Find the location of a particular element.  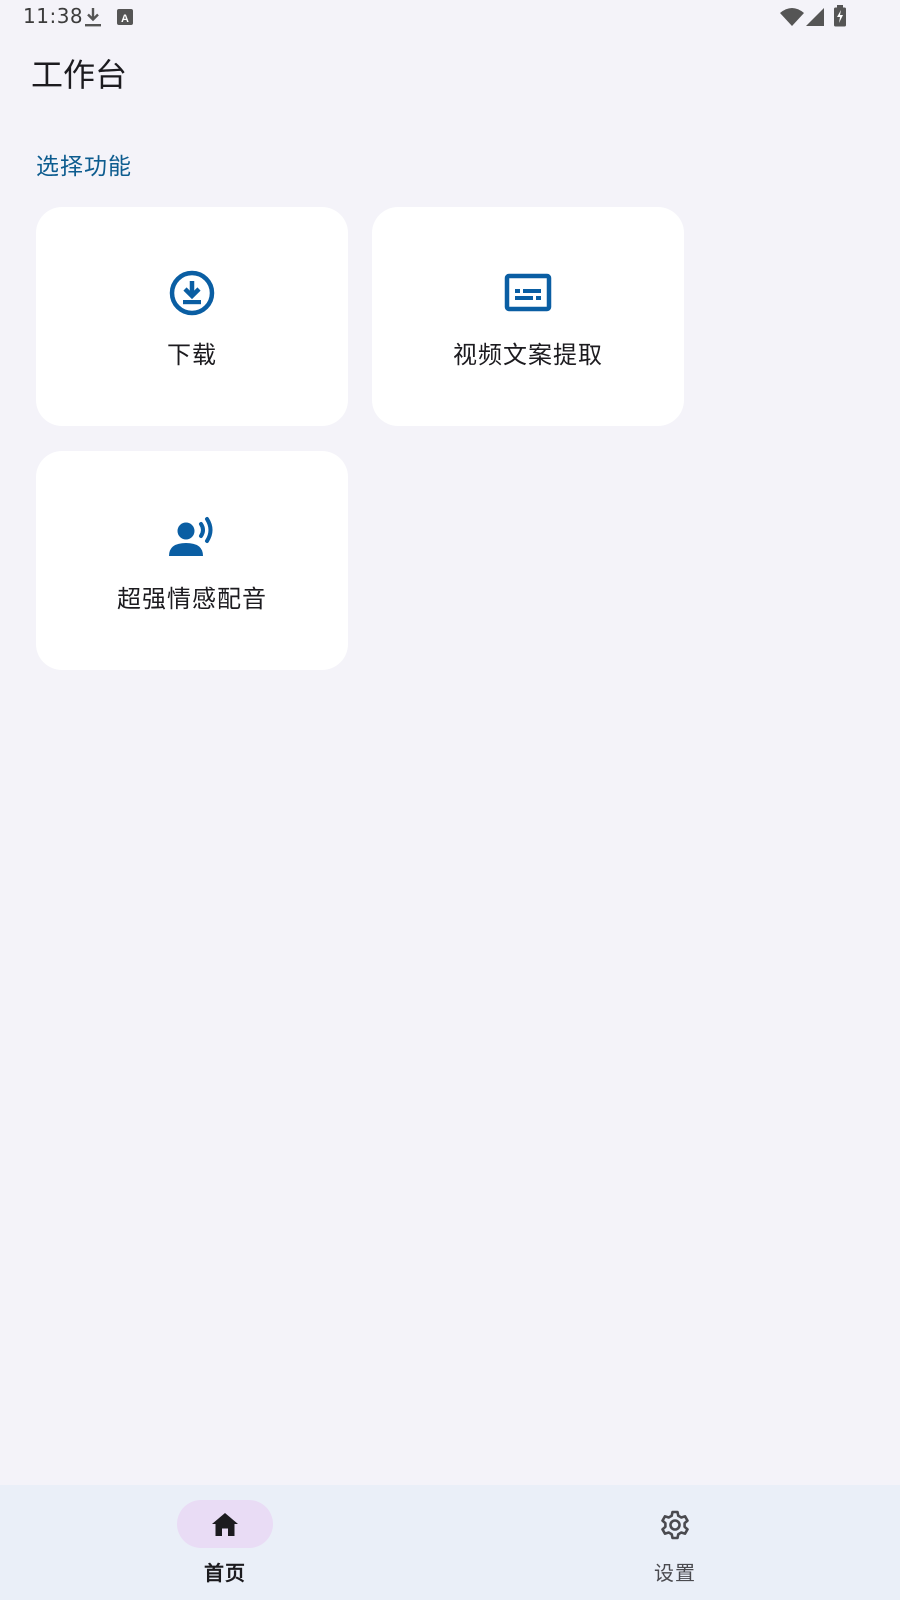

card-emotional-voiceover-label: 超强情感配音 is located at coordinates (192, 599).